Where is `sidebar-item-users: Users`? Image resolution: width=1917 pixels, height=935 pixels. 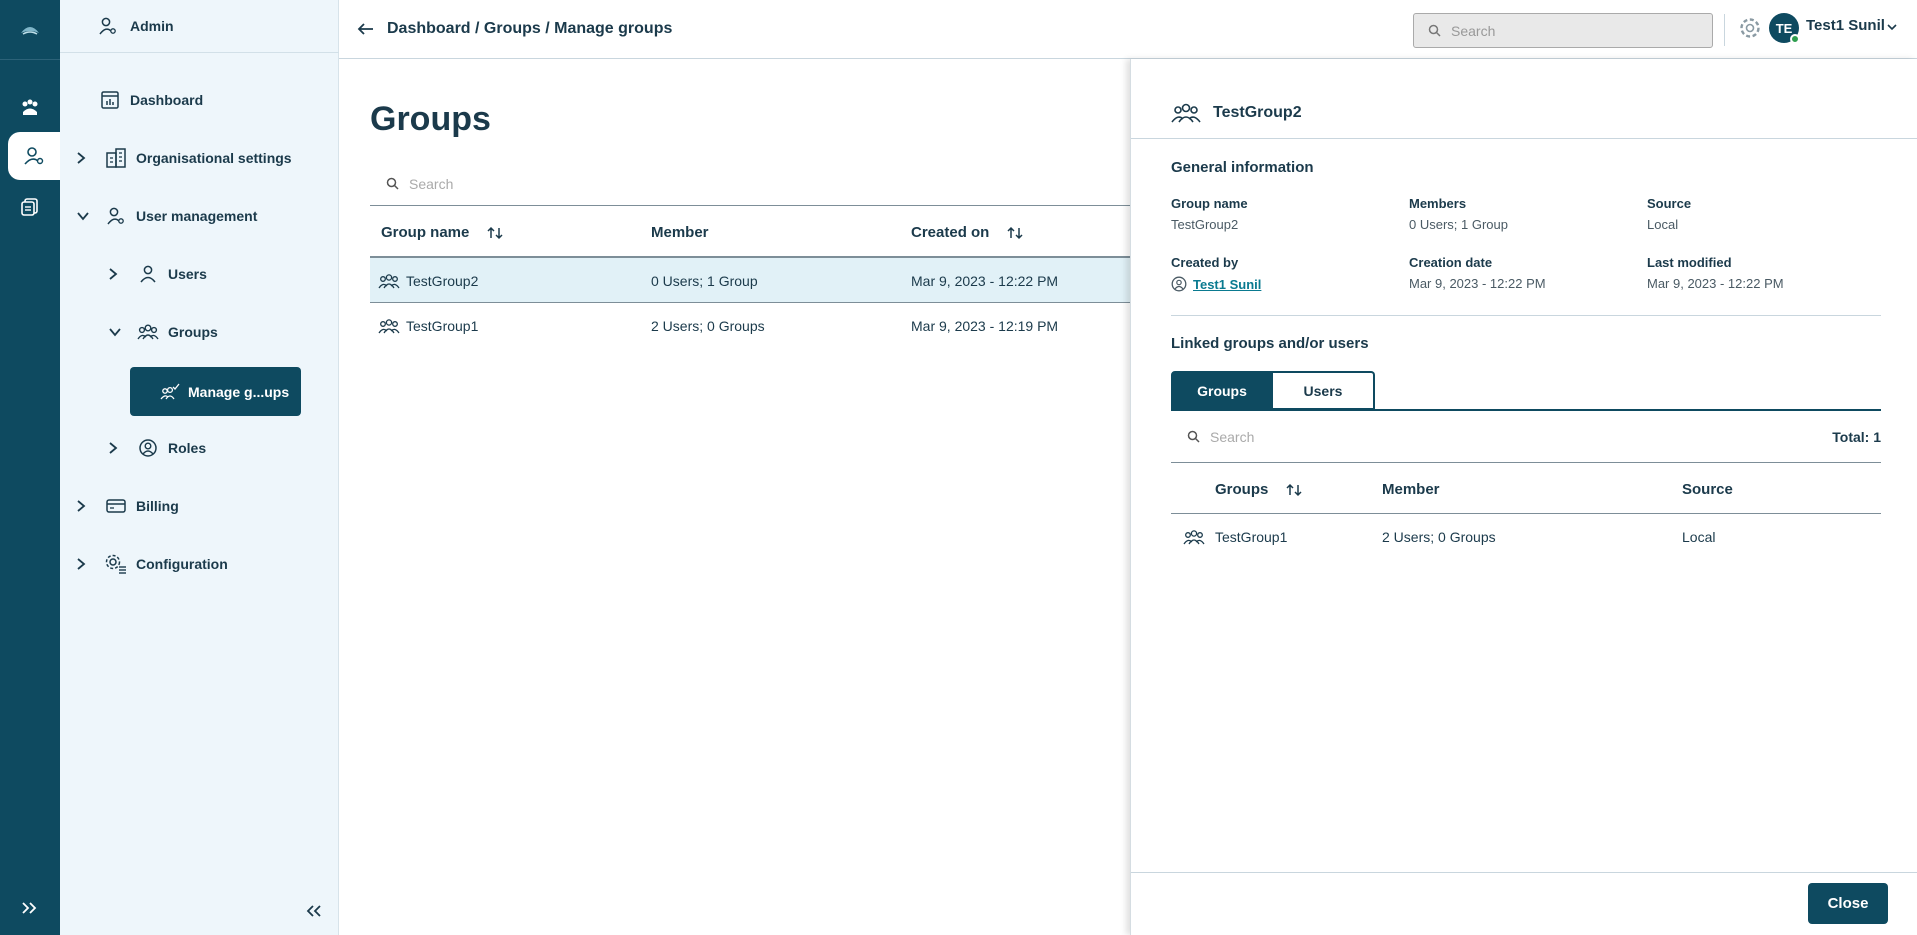
sidebar-item-users: Users is located at coordinates (157, 274).